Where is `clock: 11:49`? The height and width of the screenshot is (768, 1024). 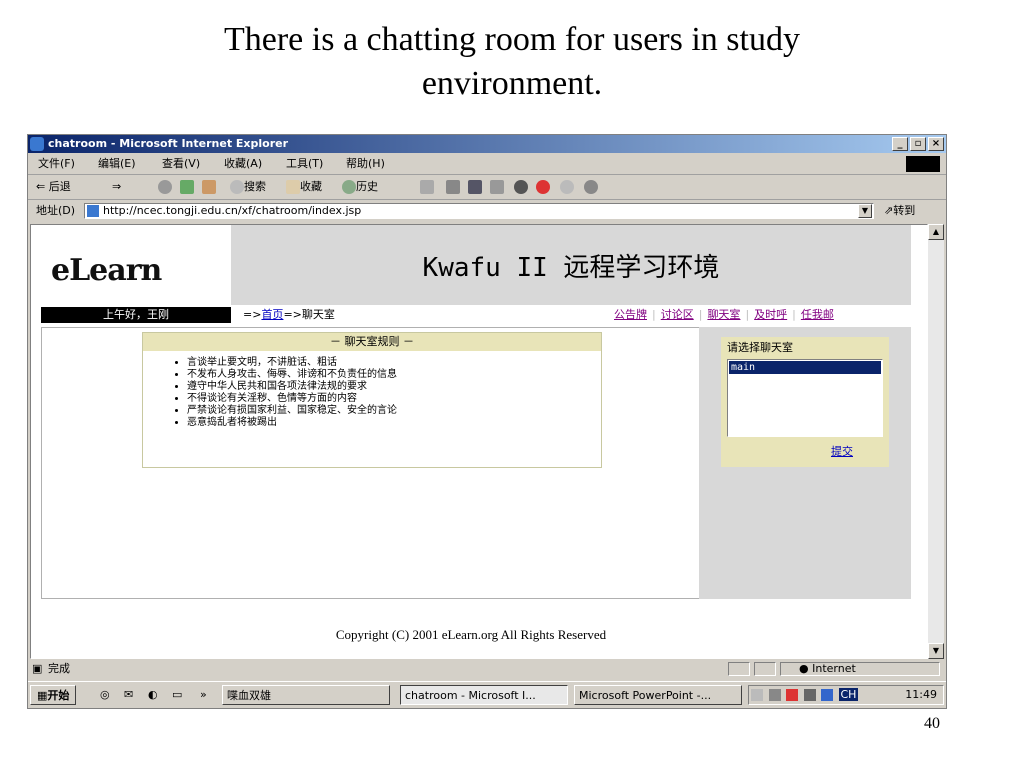 clock: 11:49 is located at coordinates (921, 694).